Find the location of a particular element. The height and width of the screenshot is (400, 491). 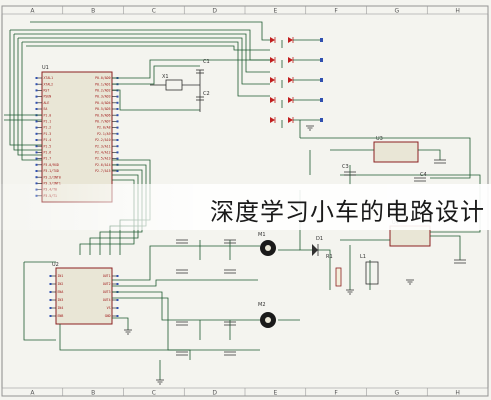

inductor-l1: L1 is located at coordinates (363, 257).